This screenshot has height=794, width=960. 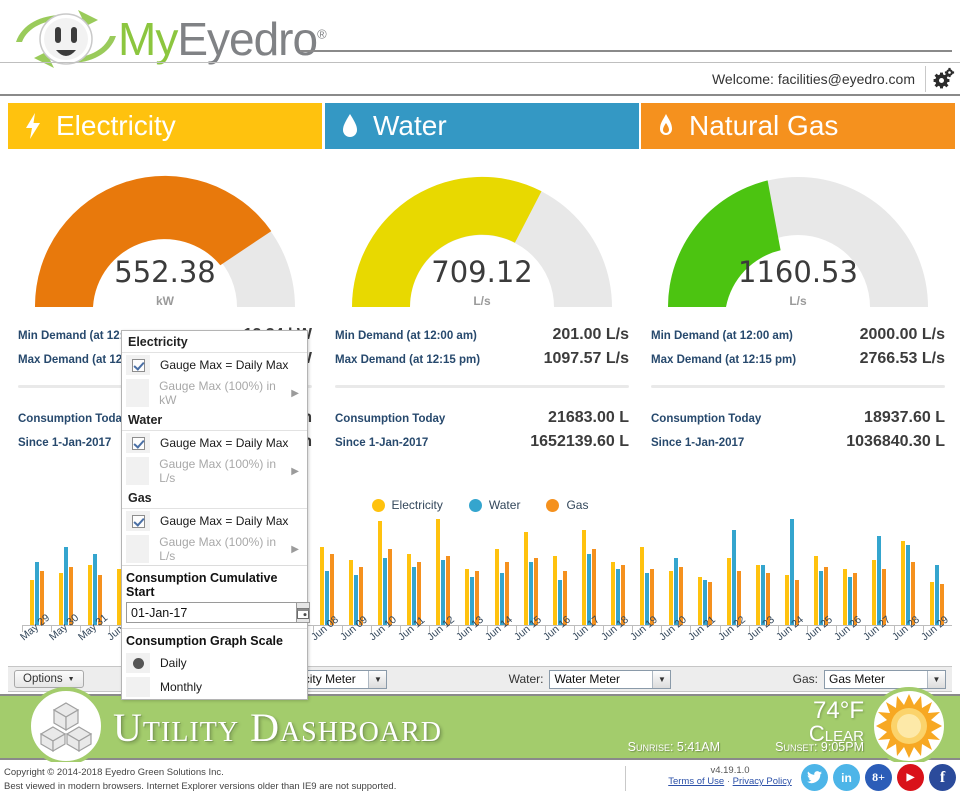 I want to click on water-meter-select: Water Meter ▼, so click(x=610, y=679).